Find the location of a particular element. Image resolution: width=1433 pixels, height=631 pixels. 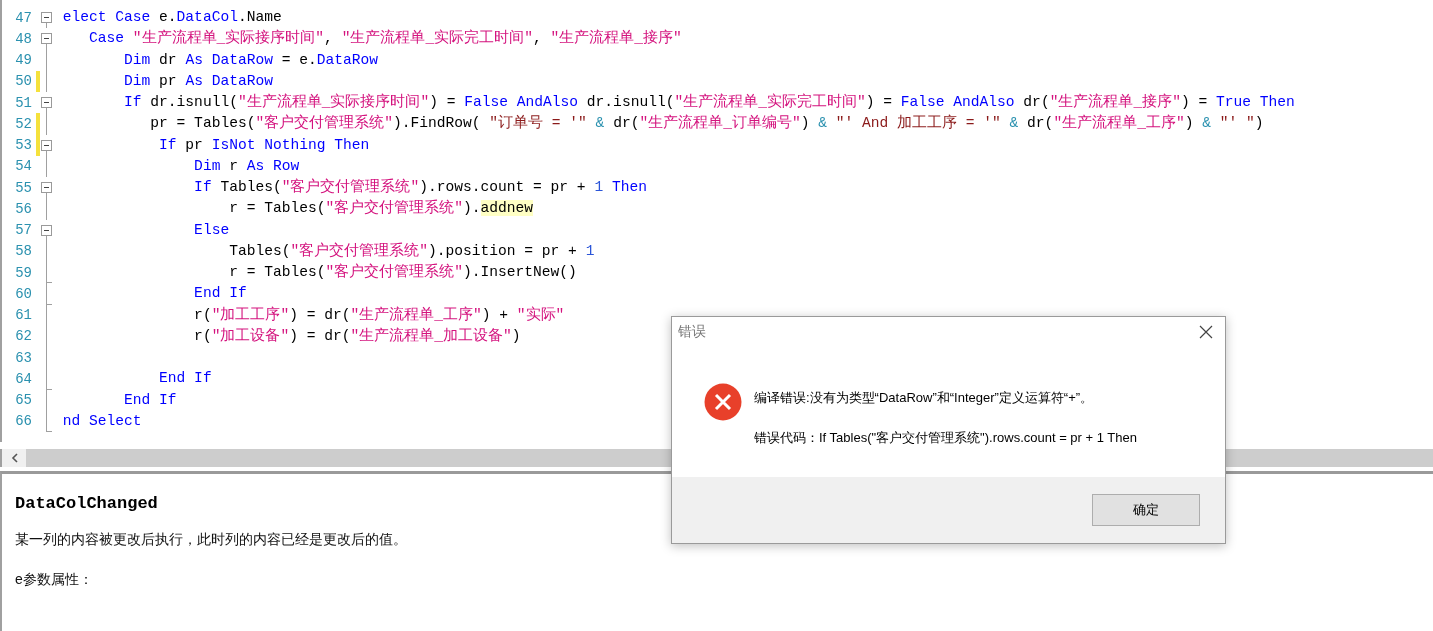

code-line: r = Tables("客户交付管理系统").addnew is located at coordinates (381, 208).